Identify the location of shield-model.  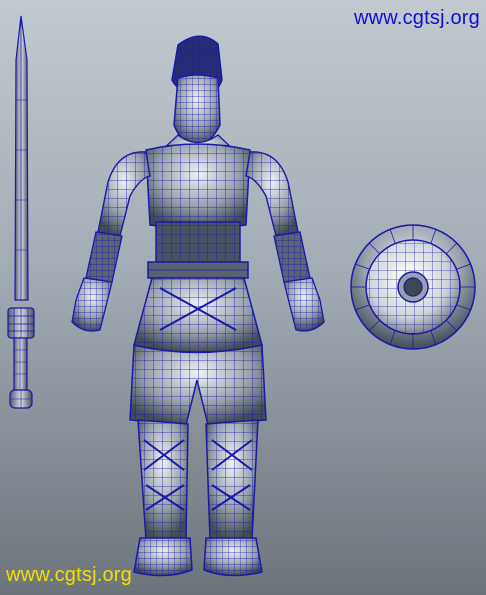
(413, 287).